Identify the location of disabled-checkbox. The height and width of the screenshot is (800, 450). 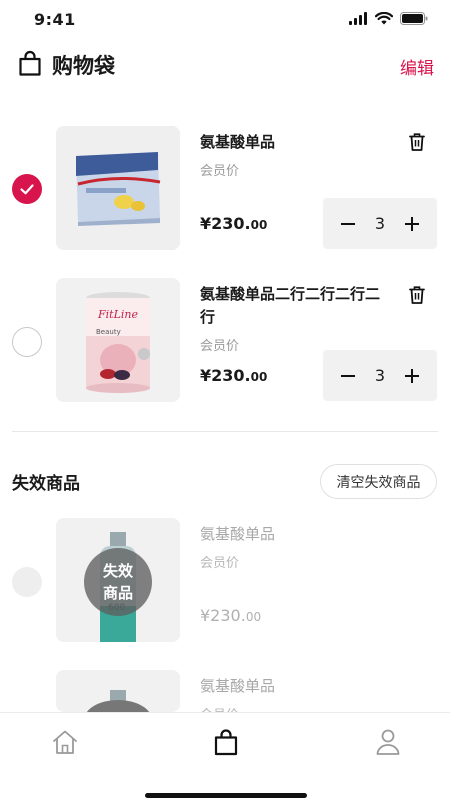
(27, 582).